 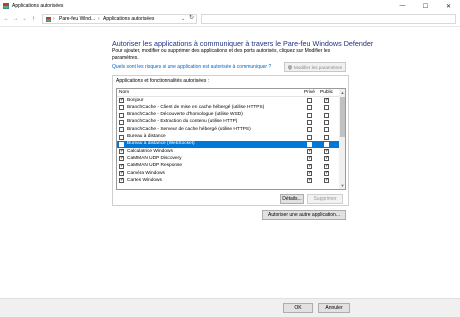 What do you see at coordinates (33, 19) in the screenshot?
I see `up-arrow-icon: ↑` at bounding box center [33, 19].